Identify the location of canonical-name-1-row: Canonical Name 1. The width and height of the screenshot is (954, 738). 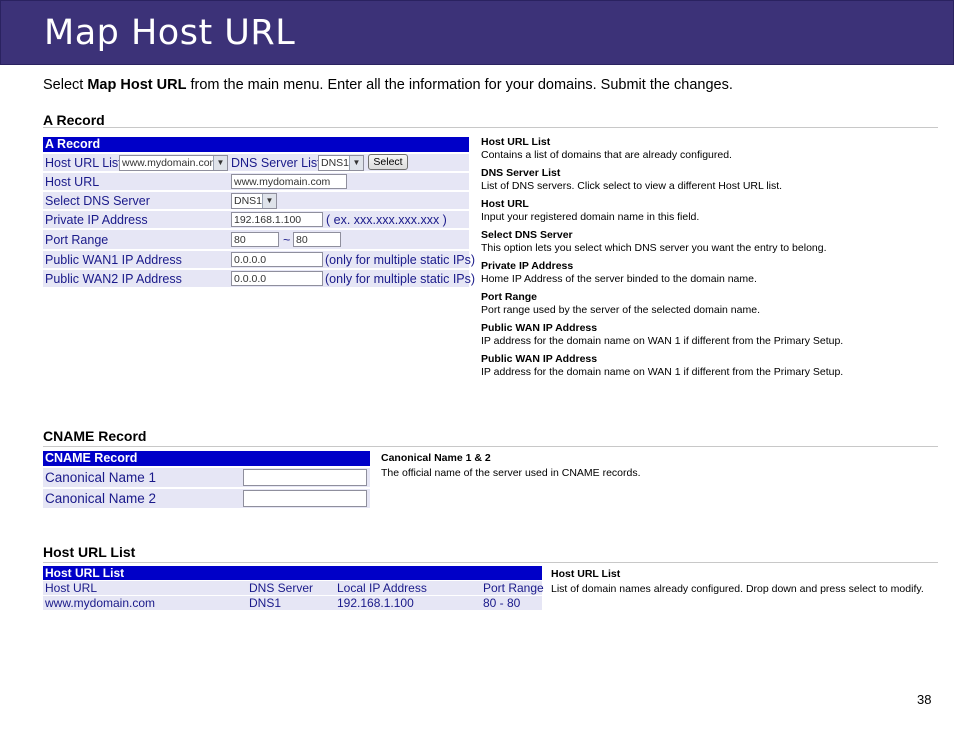
(206, 476).